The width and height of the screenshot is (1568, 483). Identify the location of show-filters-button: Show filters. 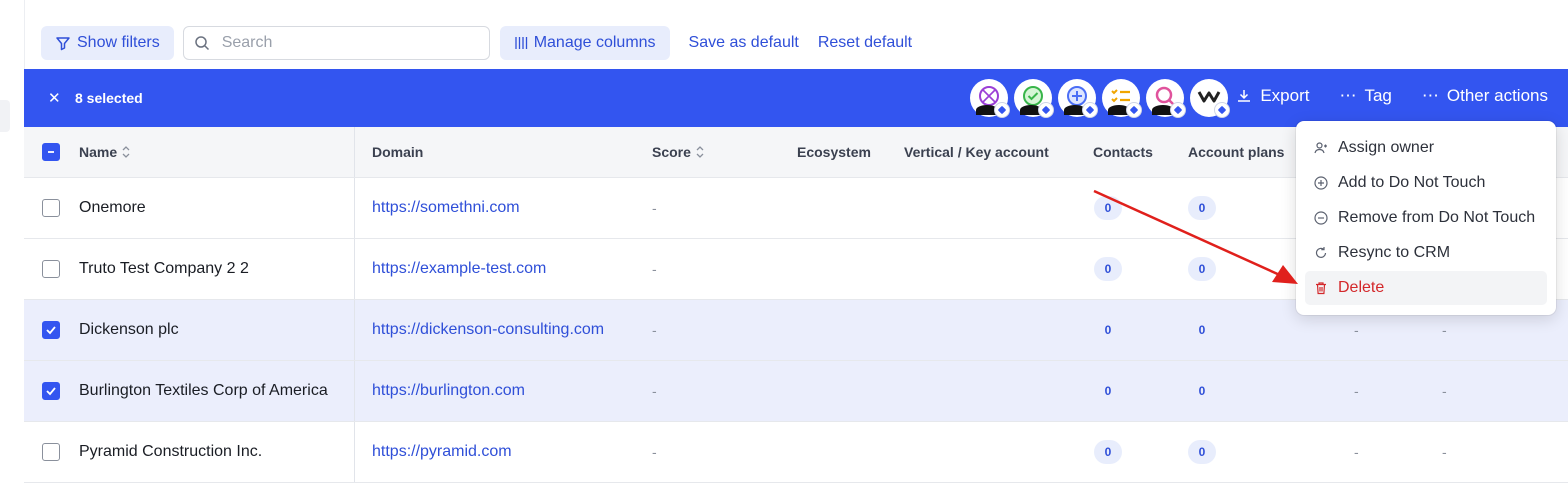
(107, 43).